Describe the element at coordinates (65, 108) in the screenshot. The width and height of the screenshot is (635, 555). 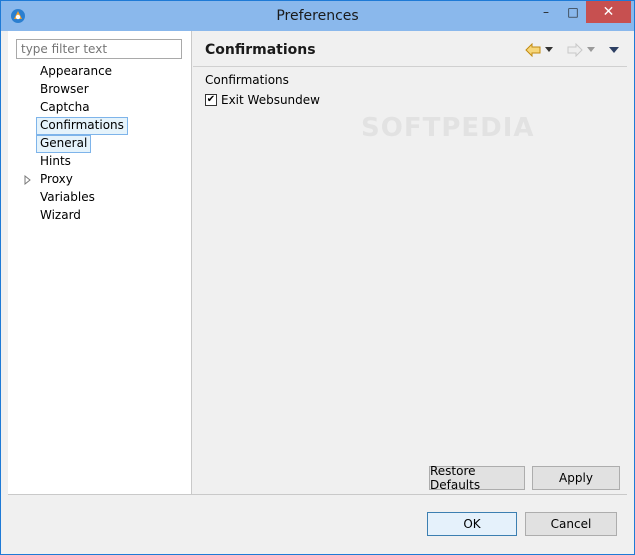
I see `tree-item-captcha: Captcha` at that location.